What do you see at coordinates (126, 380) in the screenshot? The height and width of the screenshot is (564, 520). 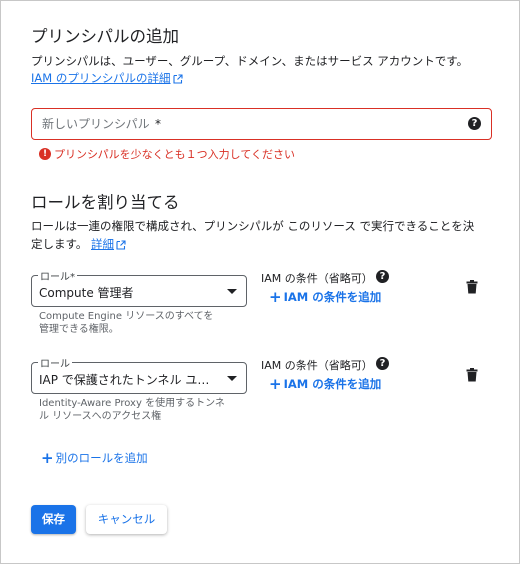 I see `role-select-value: IAP で保護されたトンネル ユーザー` at bounding box center [126, 380].